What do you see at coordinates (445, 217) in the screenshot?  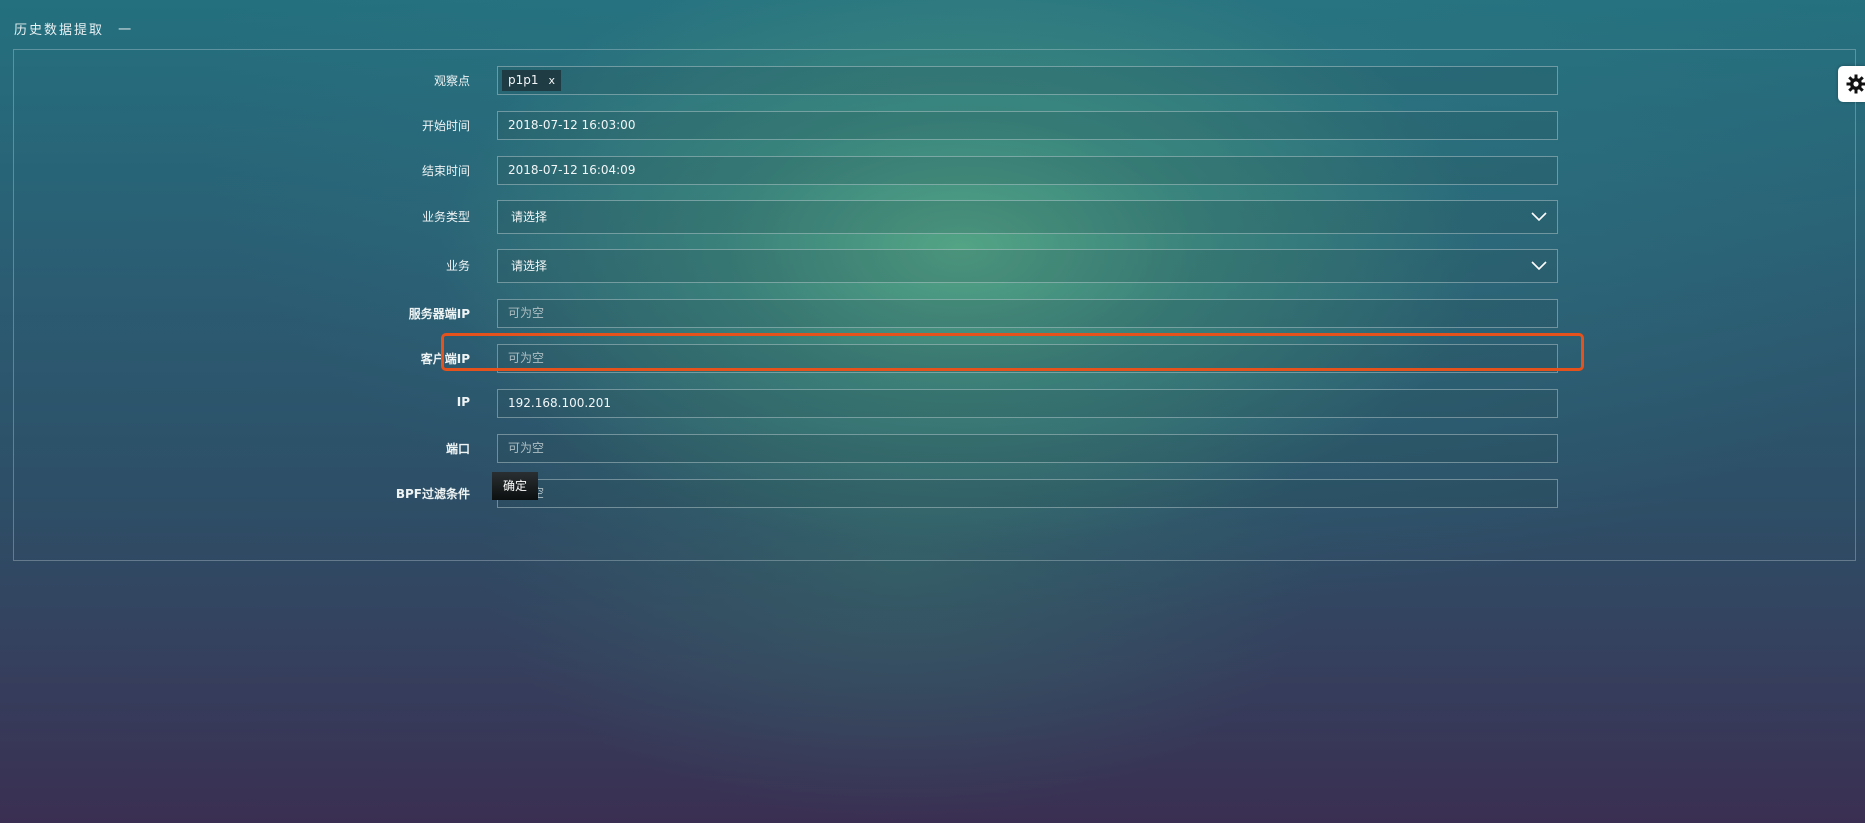 I see `business-type-label: 业务类型` at bounding box center [445, 217].